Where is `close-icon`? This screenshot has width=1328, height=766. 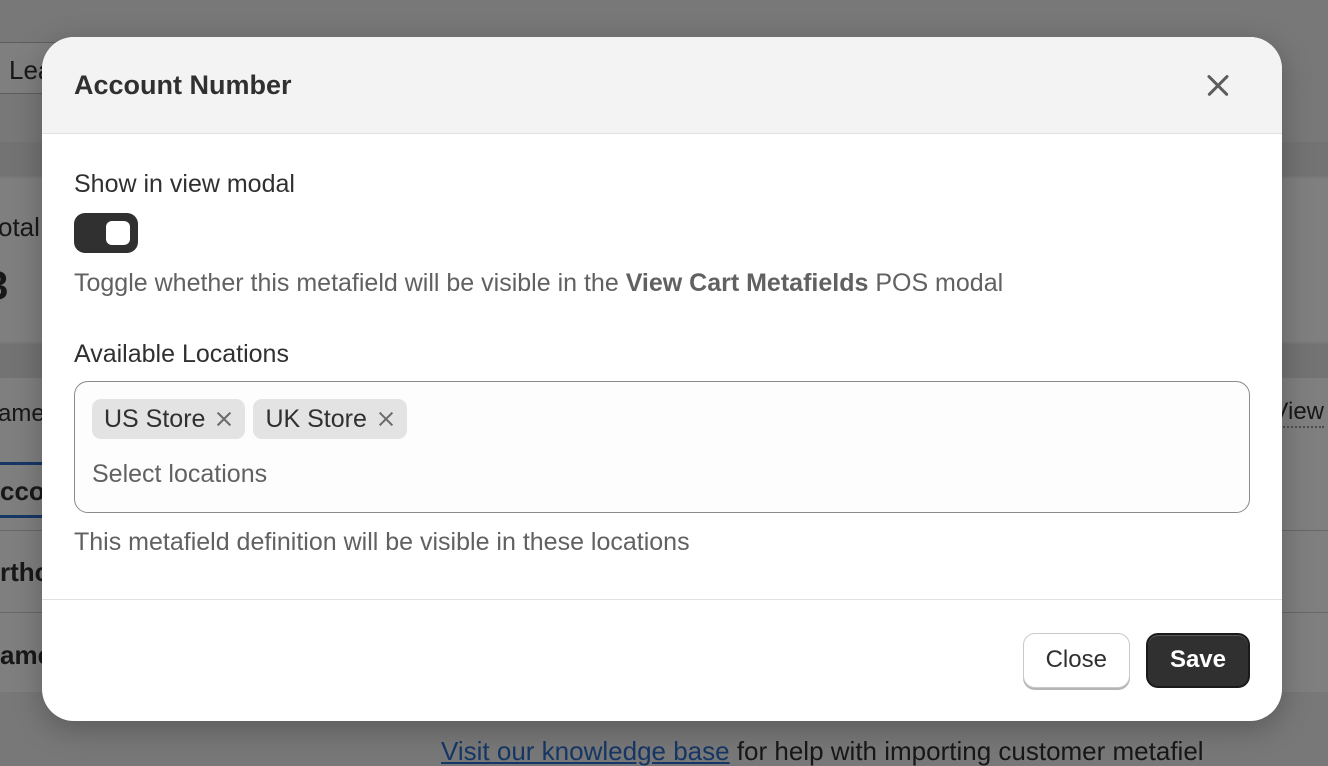 close-icon is located at coordinates (1218, 85).